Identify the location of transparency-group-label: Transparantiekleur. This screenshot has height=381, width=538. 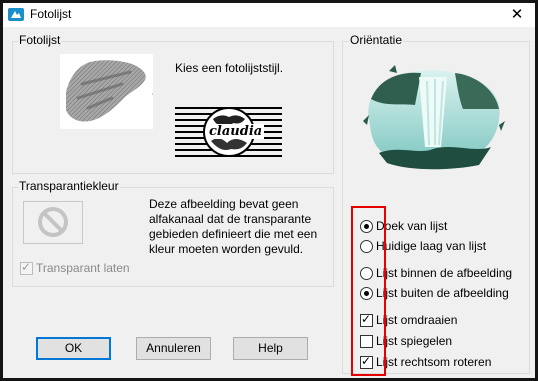
(69, 186).